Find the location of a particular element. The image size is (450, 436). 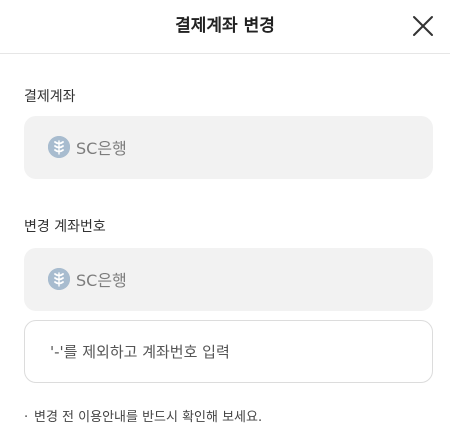

close-button is located at coordinates (423, 26).